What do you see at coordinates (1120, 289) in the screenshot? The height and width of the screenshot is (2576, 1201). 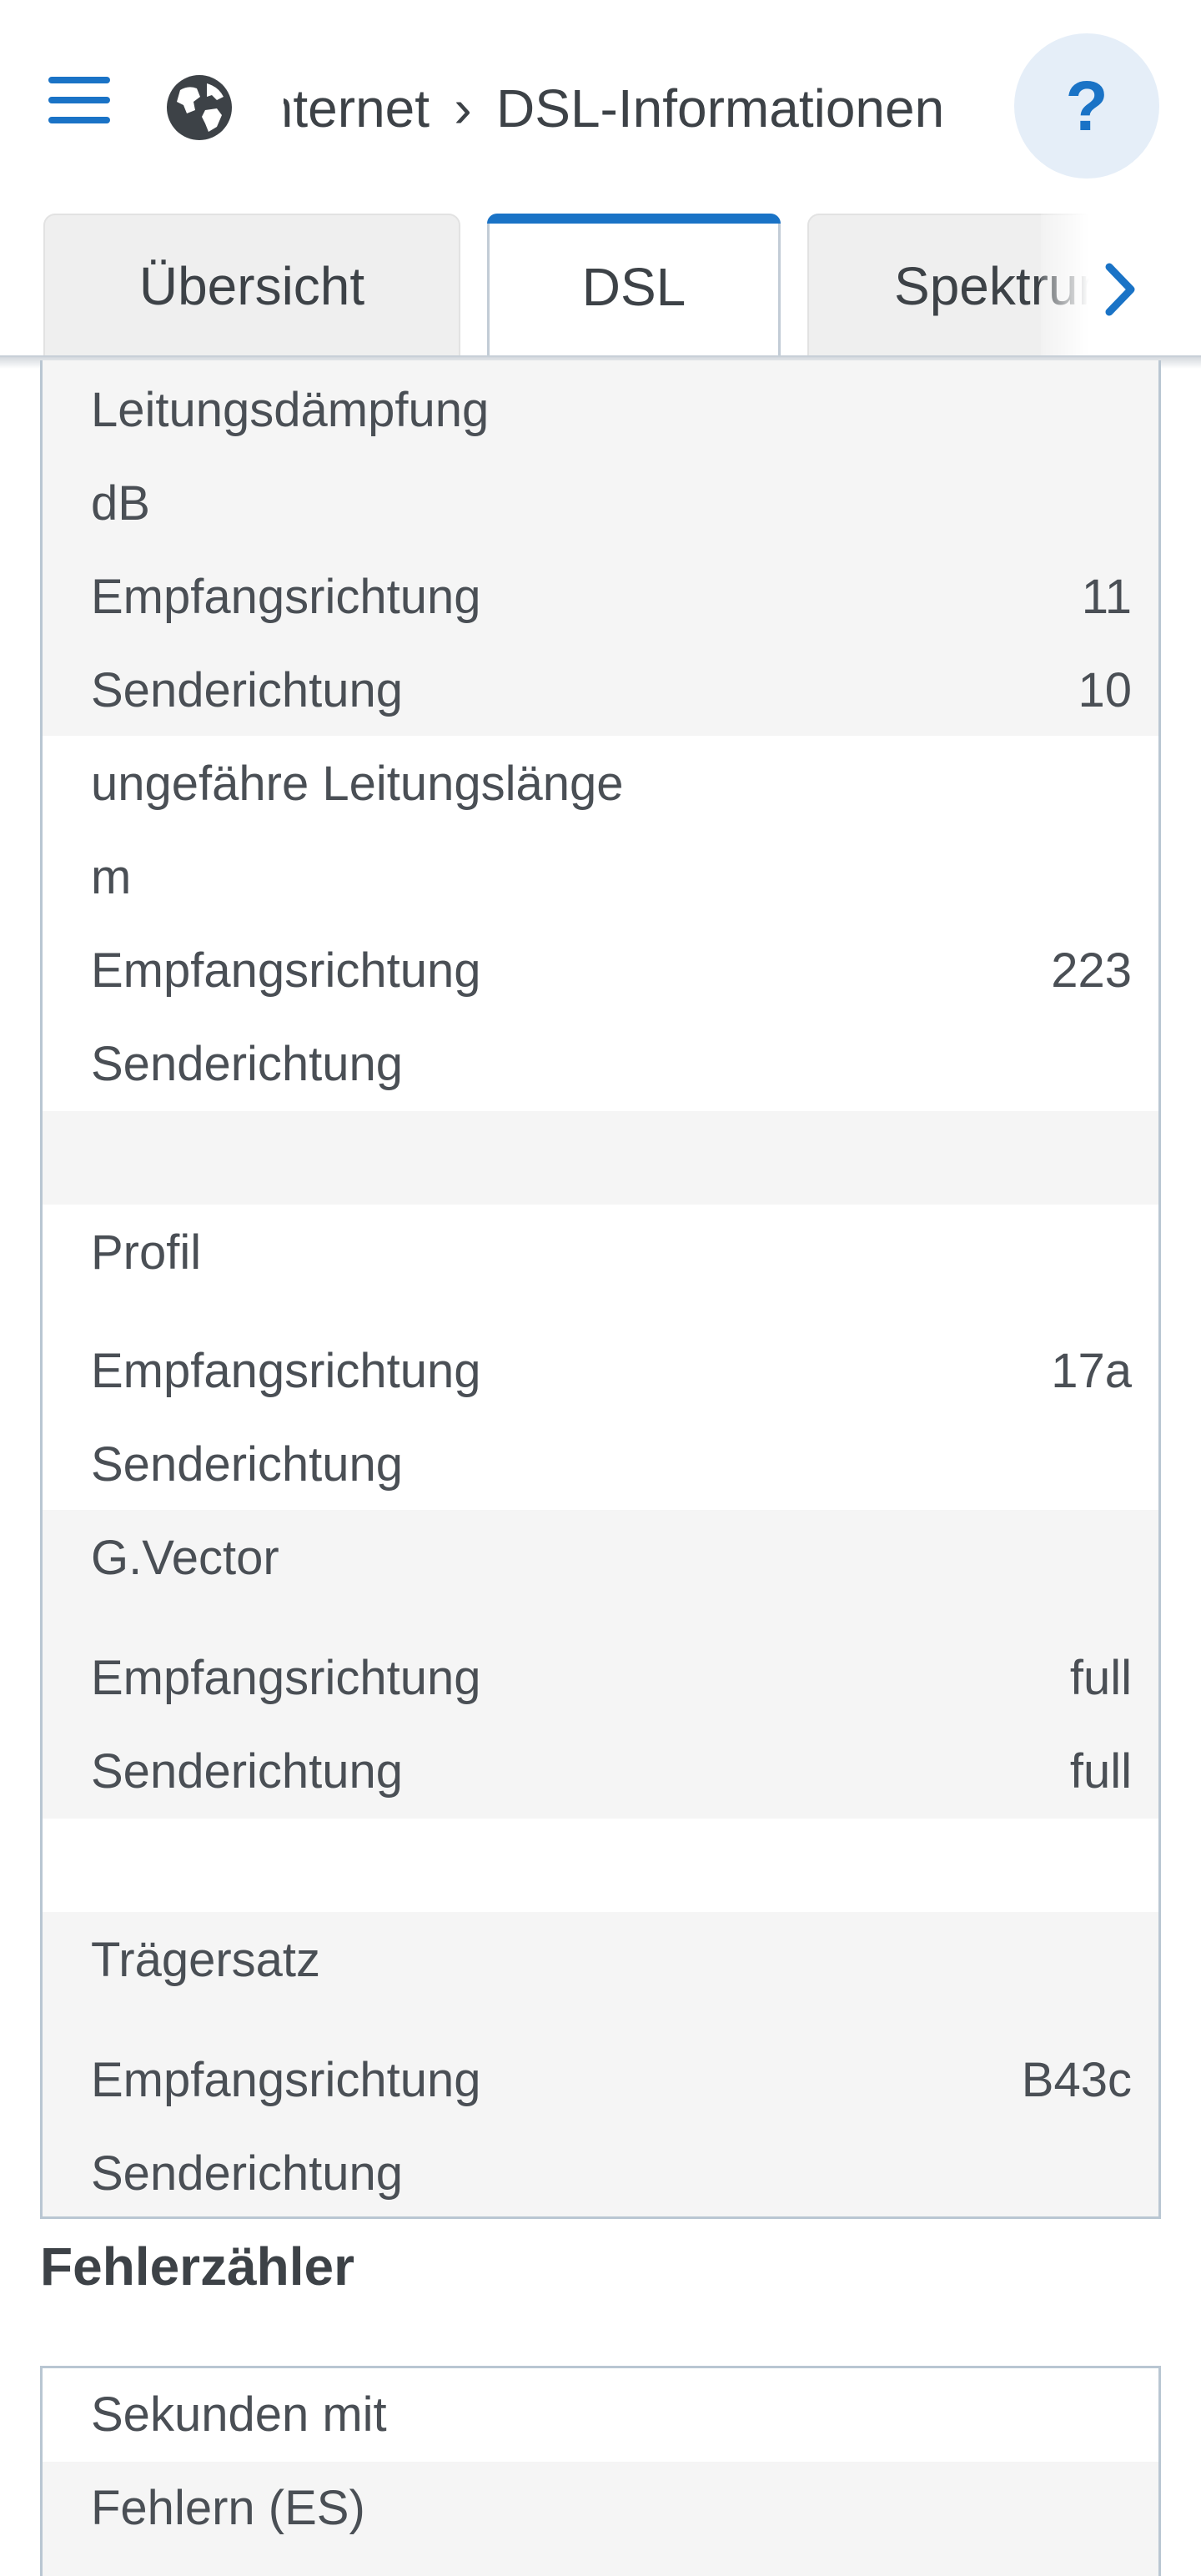 I see `chevron-right-icon` at bounding box center [1120, 289].